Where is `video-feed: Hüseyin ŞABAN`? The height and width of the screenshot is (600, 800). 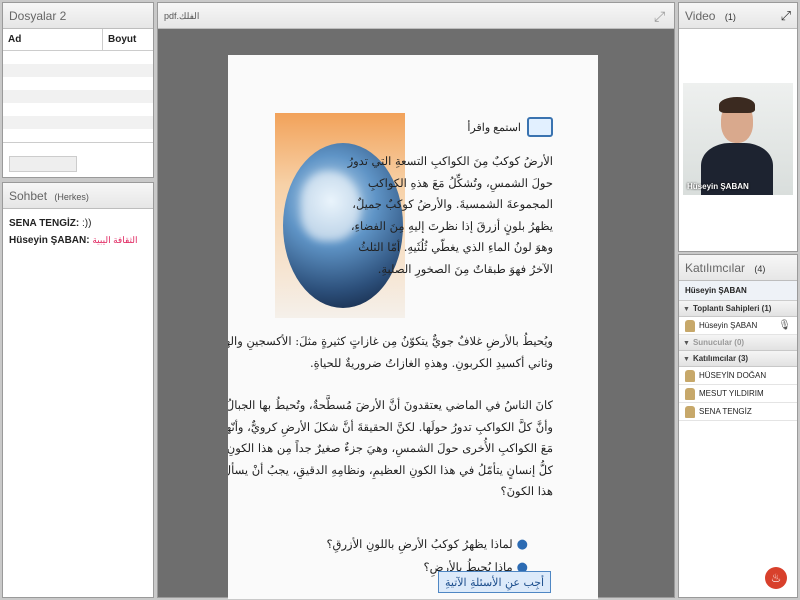
video-feed: Hüseyin ŞABAN is located at coordinates (738, 139).